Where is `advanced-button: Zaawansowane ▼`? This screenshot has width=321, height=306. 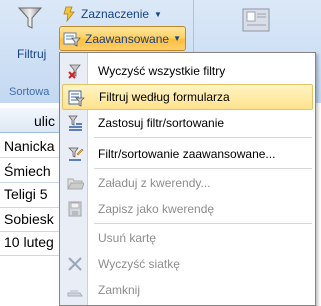
advanced-button: Zaawansowane ▼ is located at coordinates (122, 38).